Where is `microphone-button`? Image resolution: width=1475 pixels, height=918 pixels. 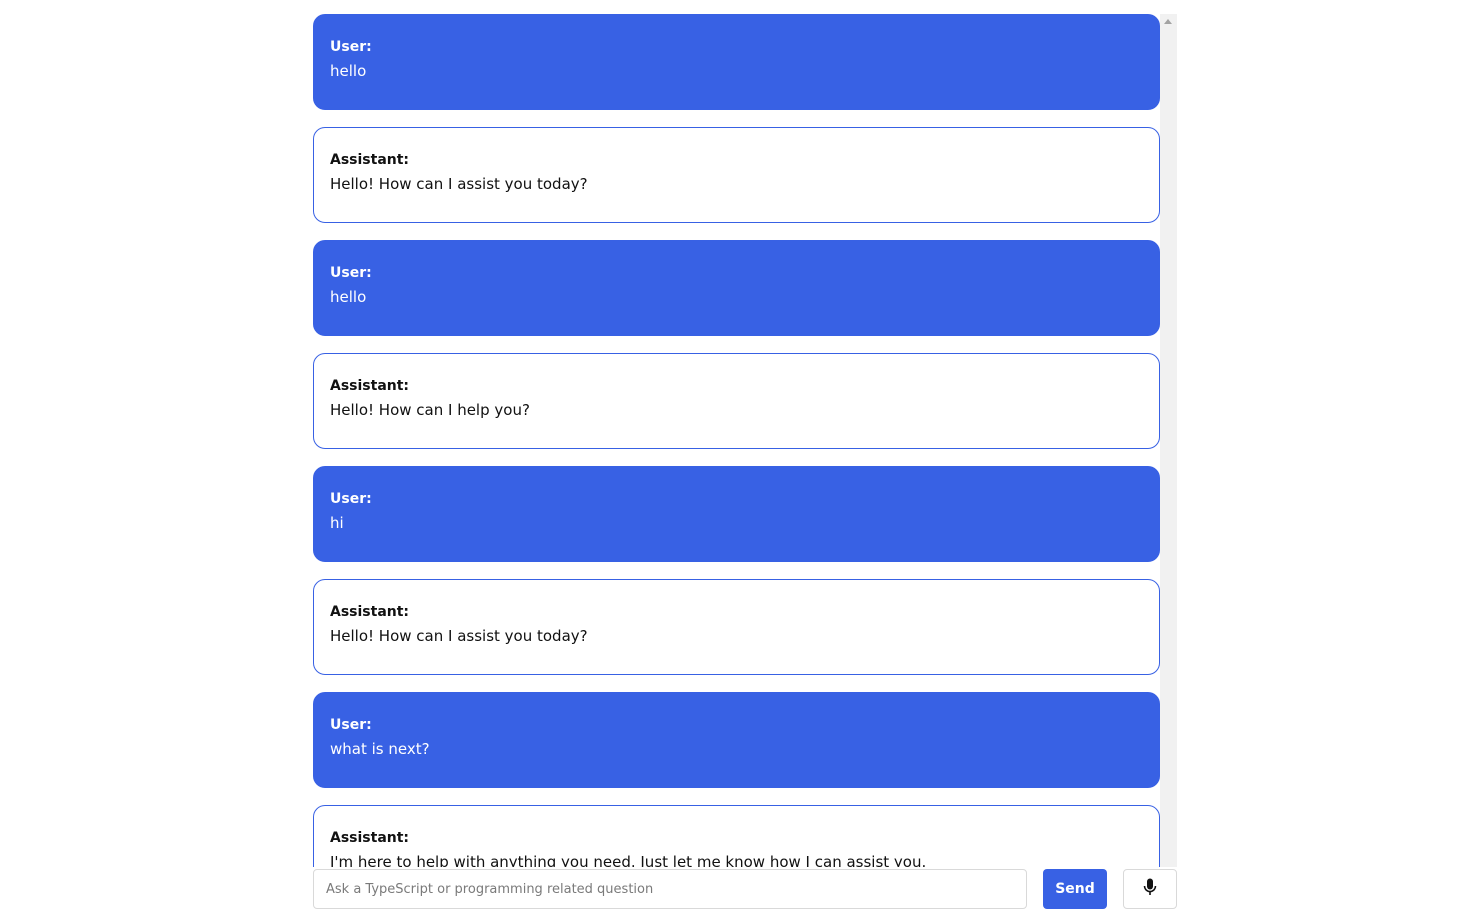 microphone-button is located at coordinates (1150, 889).